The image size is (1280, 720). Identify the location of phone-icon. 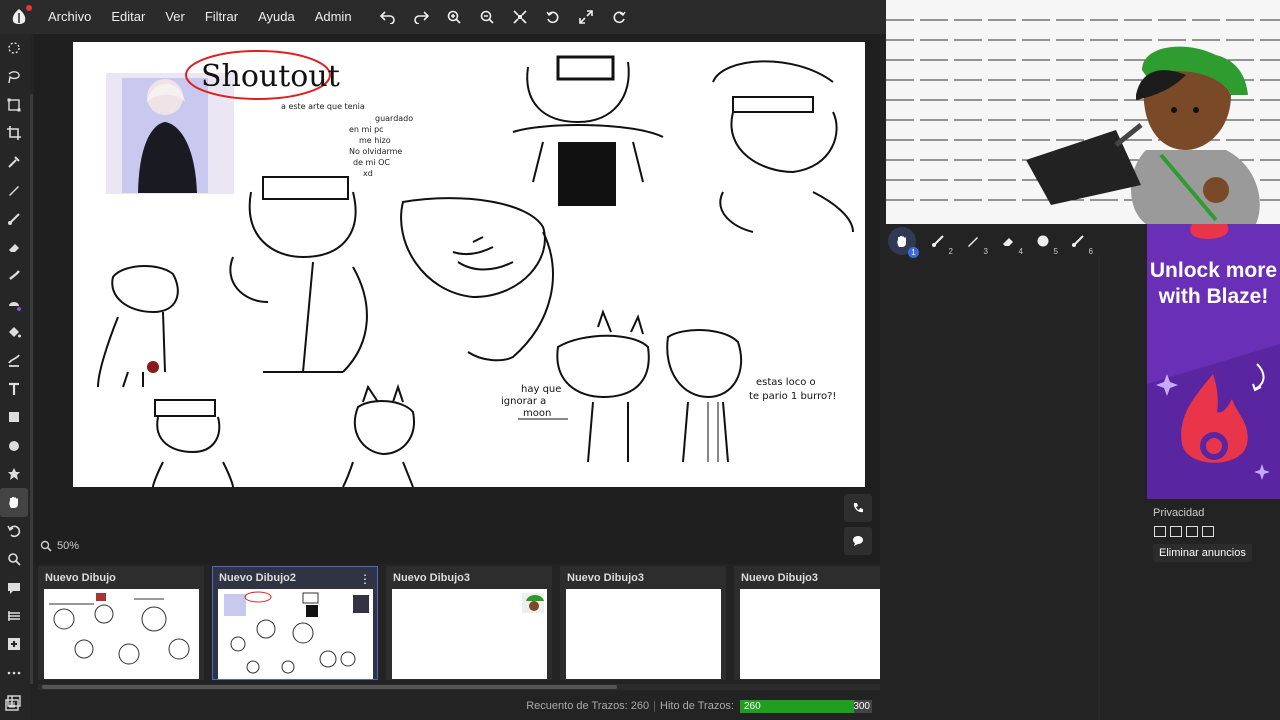
(858, 508).